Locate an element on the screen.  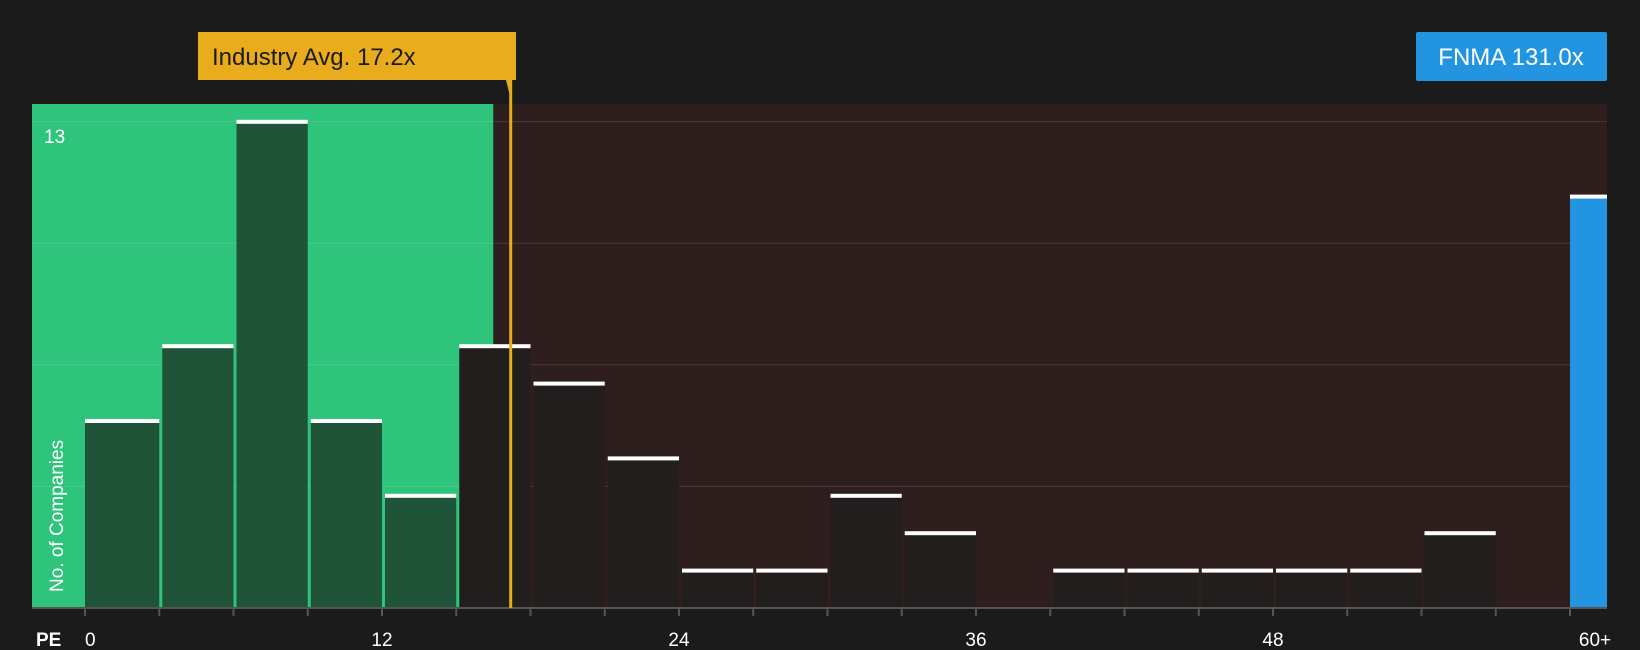
x-tick-label-48: 48 is located at coordinates (1272, 640).